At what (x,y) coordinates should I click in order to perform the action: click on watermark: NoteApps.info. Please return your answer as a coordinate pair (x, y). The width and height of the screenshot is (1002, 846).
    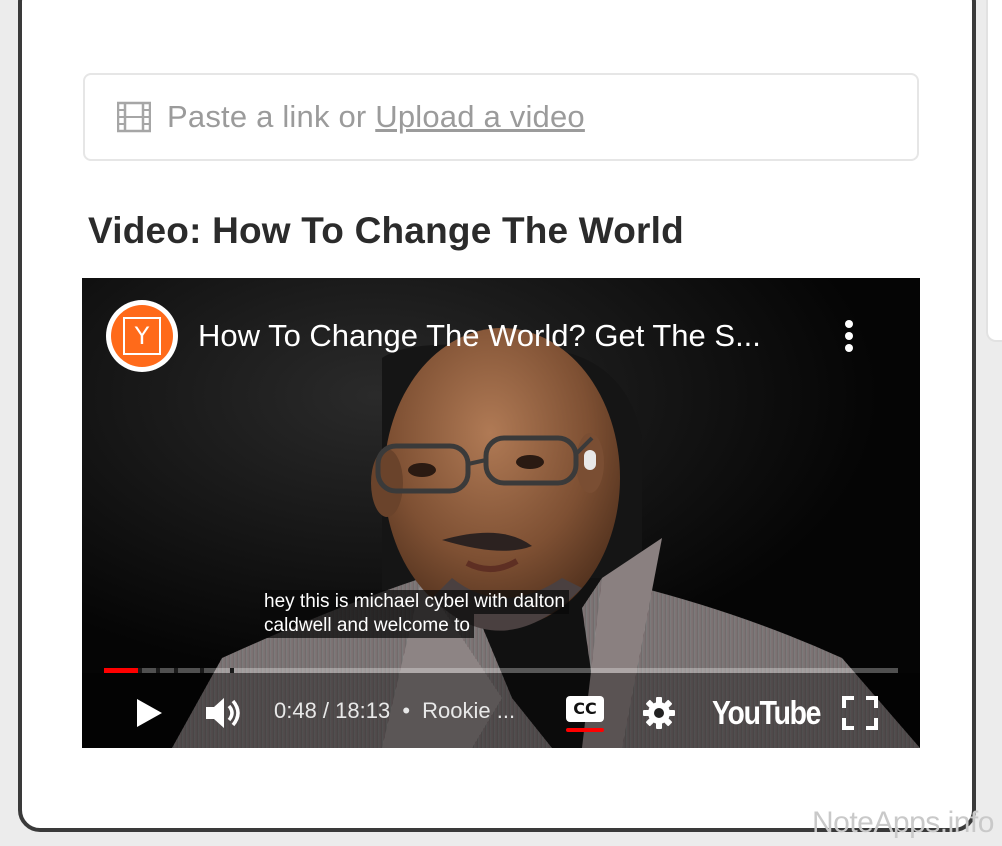
    Looking at the image, I should click on (903, 822).